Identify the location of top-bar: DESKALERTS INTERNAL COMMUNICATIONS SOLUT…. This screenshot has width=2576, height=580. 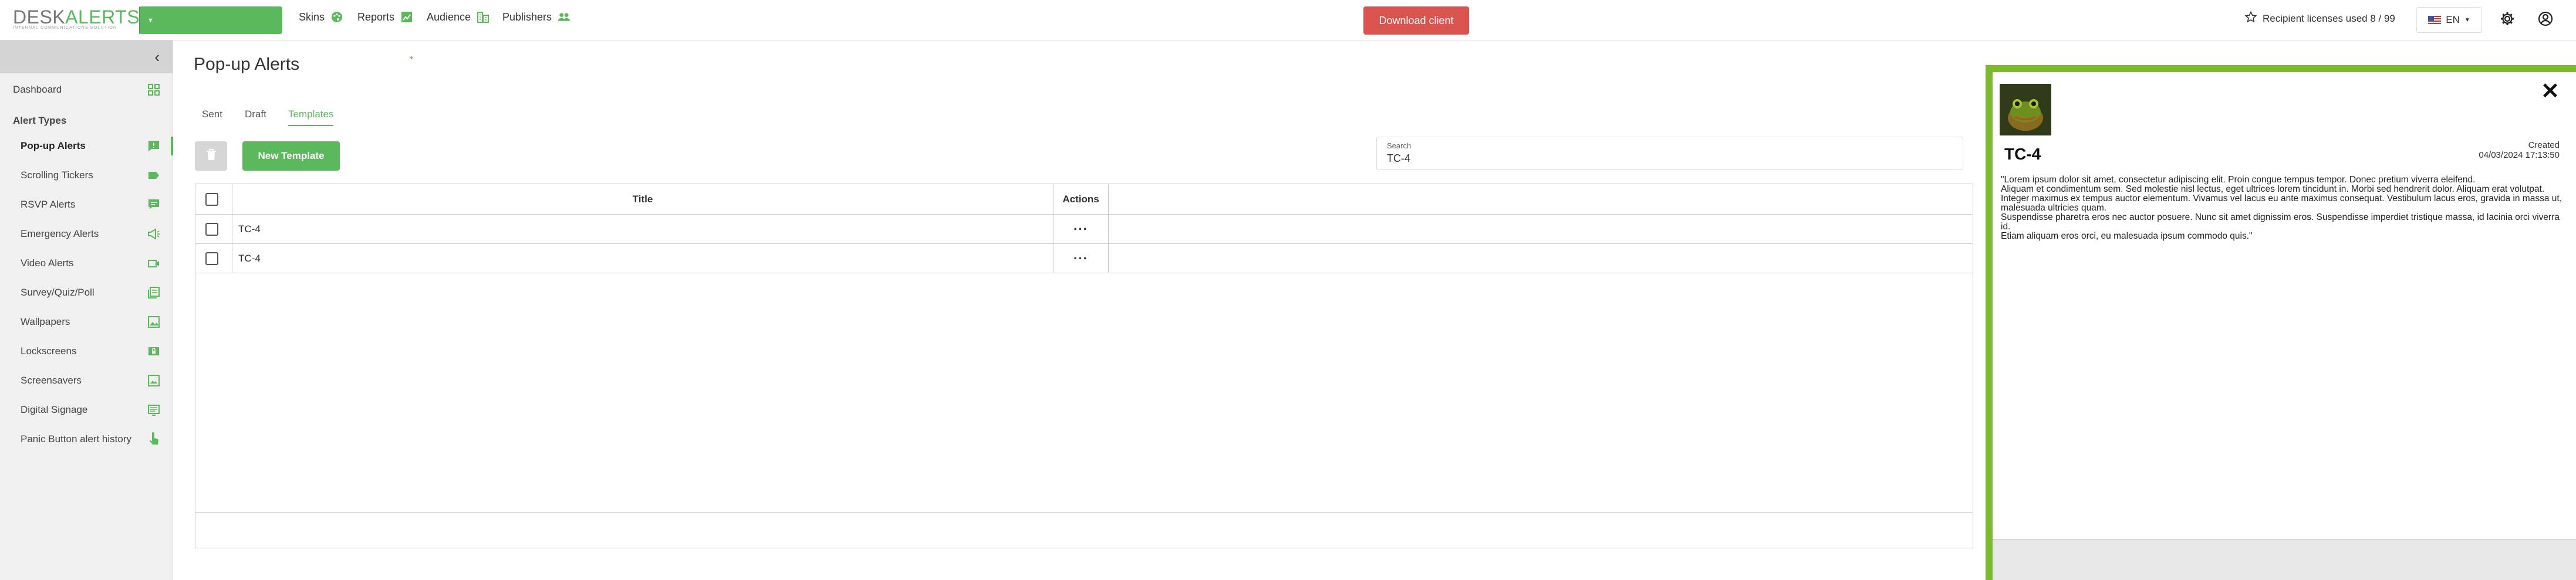
(1288, 33).